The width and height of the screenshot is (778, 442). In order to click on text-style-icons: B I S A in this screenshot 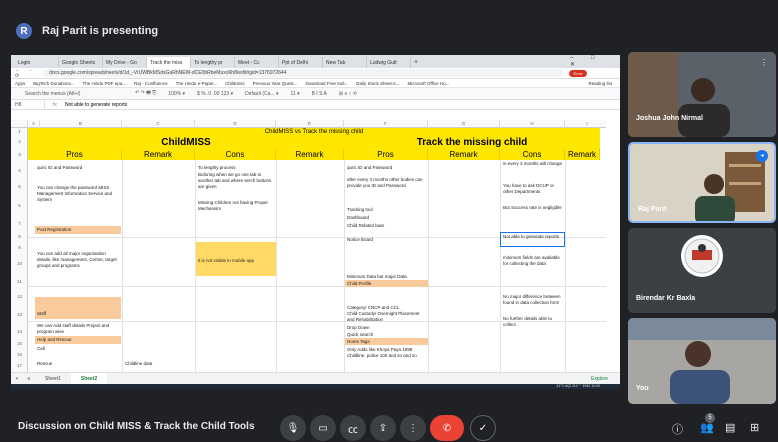, I will do `click(319, 94)`.